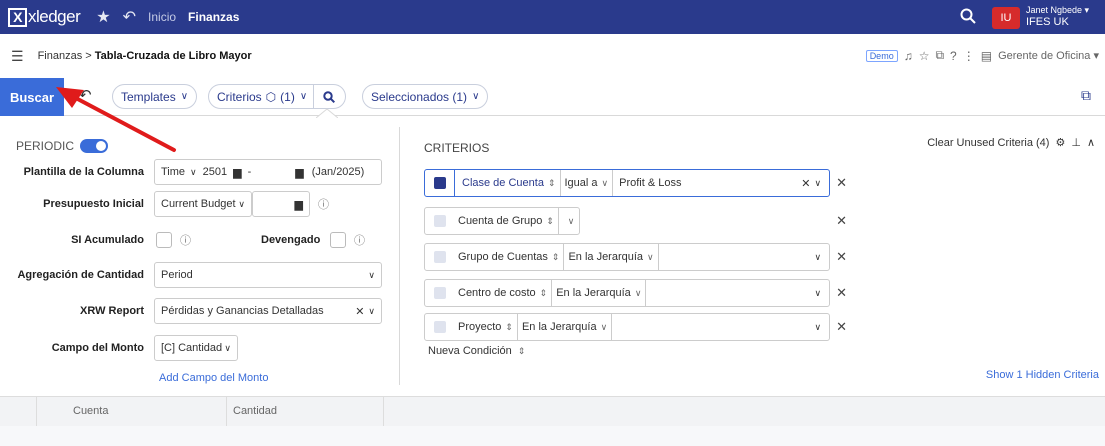 Image resolution: width=1105 pixels, height=446 pixels. I want to click on plantilla-from: 2501, so click(215, 172).